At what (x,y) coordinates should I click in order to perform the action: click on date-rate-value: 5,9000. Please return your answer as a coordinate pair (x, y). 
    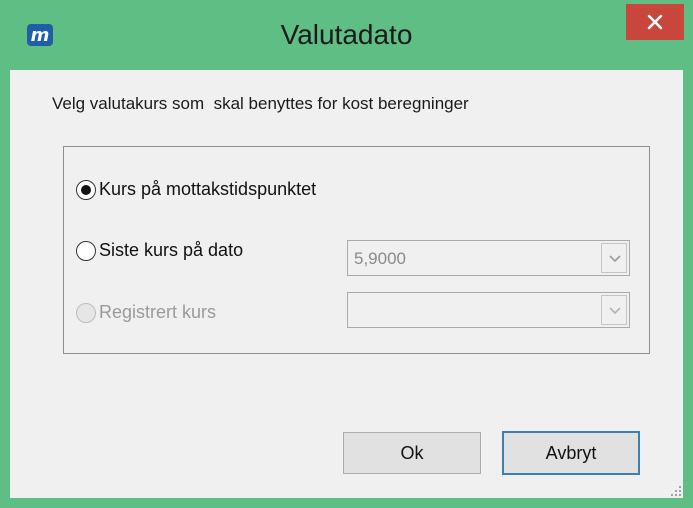
    Looking at the image, I should click on (380, 258).